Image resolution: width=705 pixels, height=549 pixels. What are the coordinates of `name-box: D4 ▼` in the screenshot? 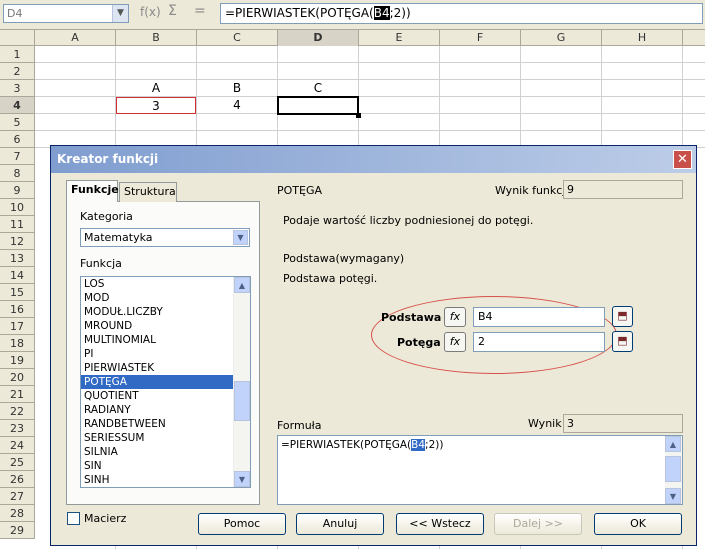 It's located at (66, 13).